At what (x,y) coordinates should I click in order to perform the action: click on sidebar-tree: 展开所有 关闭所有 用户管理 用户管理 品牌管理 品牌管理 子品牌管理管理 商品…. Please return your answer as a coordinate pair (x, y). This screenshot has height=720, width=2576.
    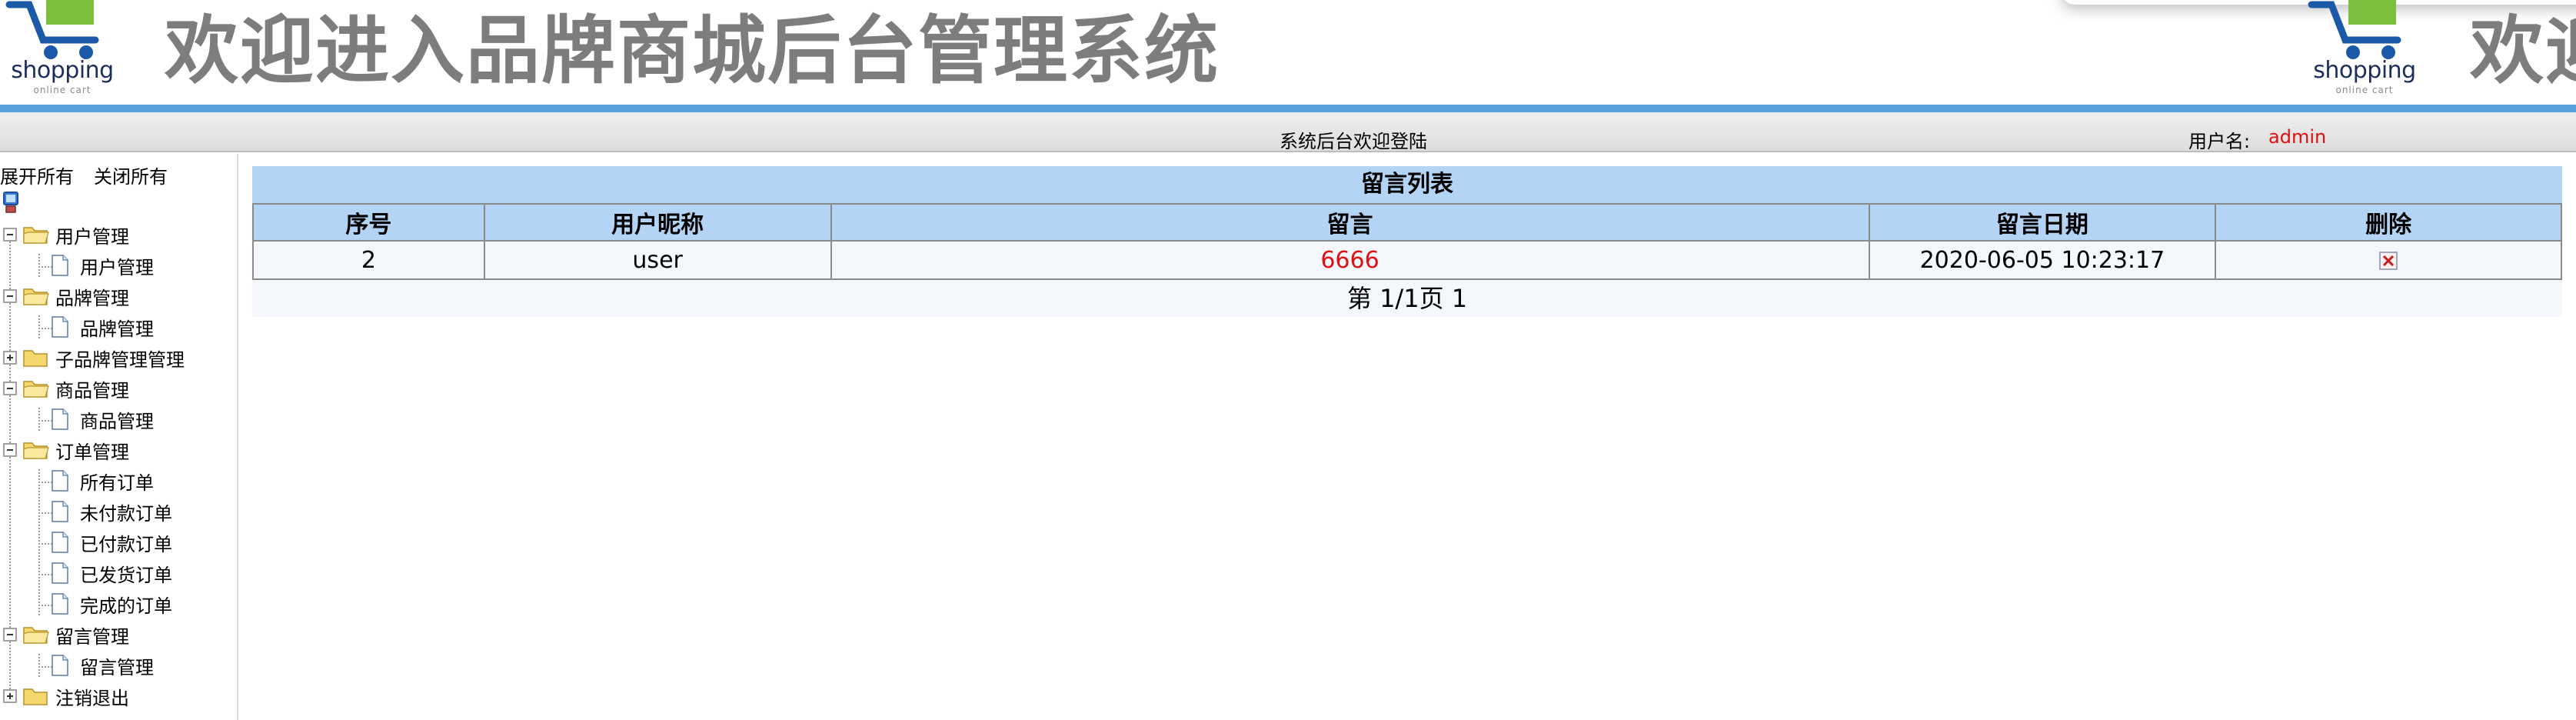
    Looking at the image, I should click on (119, 437).